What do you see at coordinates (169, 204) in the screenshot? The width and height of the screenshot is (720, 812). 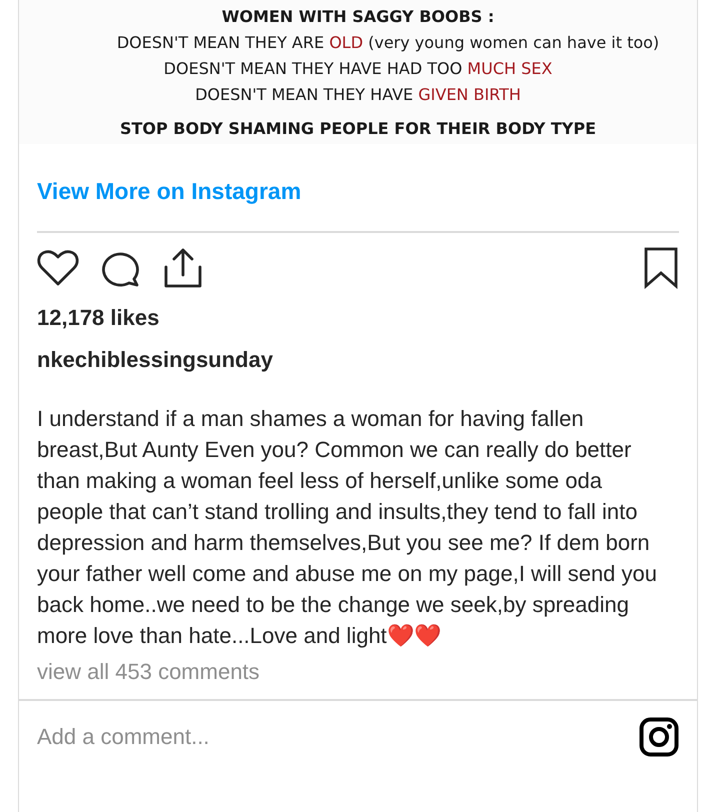 I see `view-more-link: View More on Instagram` at bounding box center [169, 204].